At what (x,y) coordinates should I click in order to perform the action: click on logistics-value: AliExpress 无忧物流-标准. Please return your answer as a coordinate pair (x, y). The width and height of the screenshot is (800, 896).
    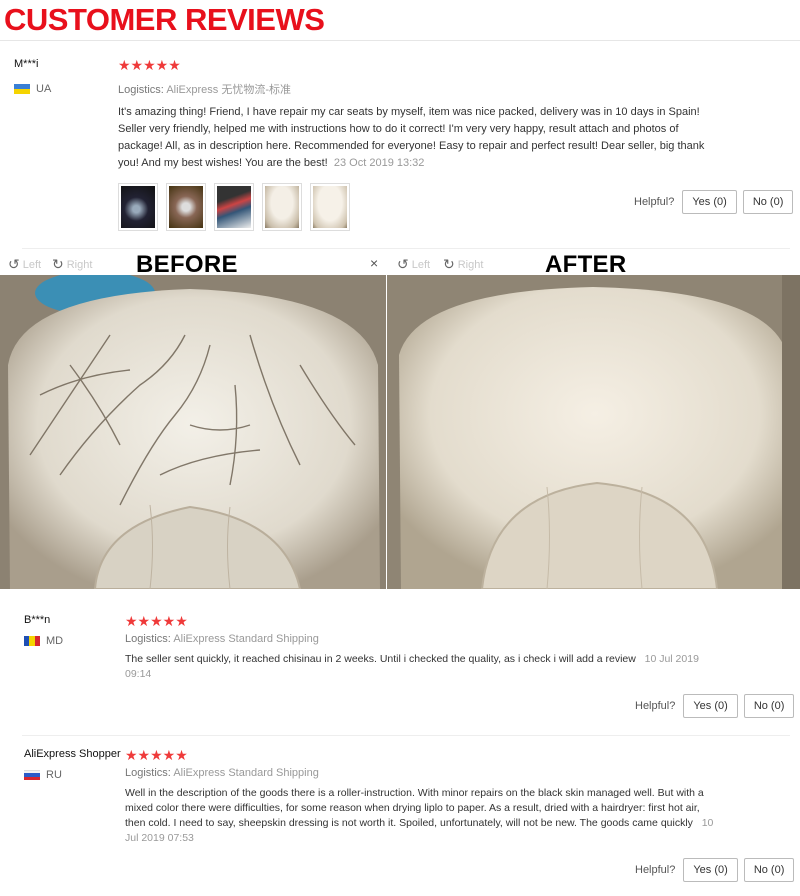
    Looking at the image, I should click on (228, 90).